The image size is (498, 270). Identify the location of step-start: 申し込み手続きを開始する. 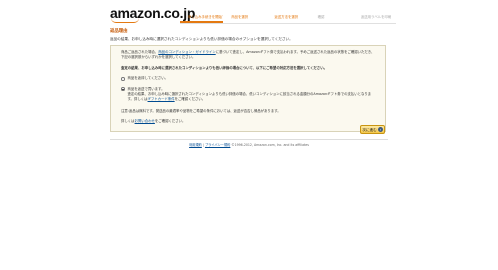
(202, 19).